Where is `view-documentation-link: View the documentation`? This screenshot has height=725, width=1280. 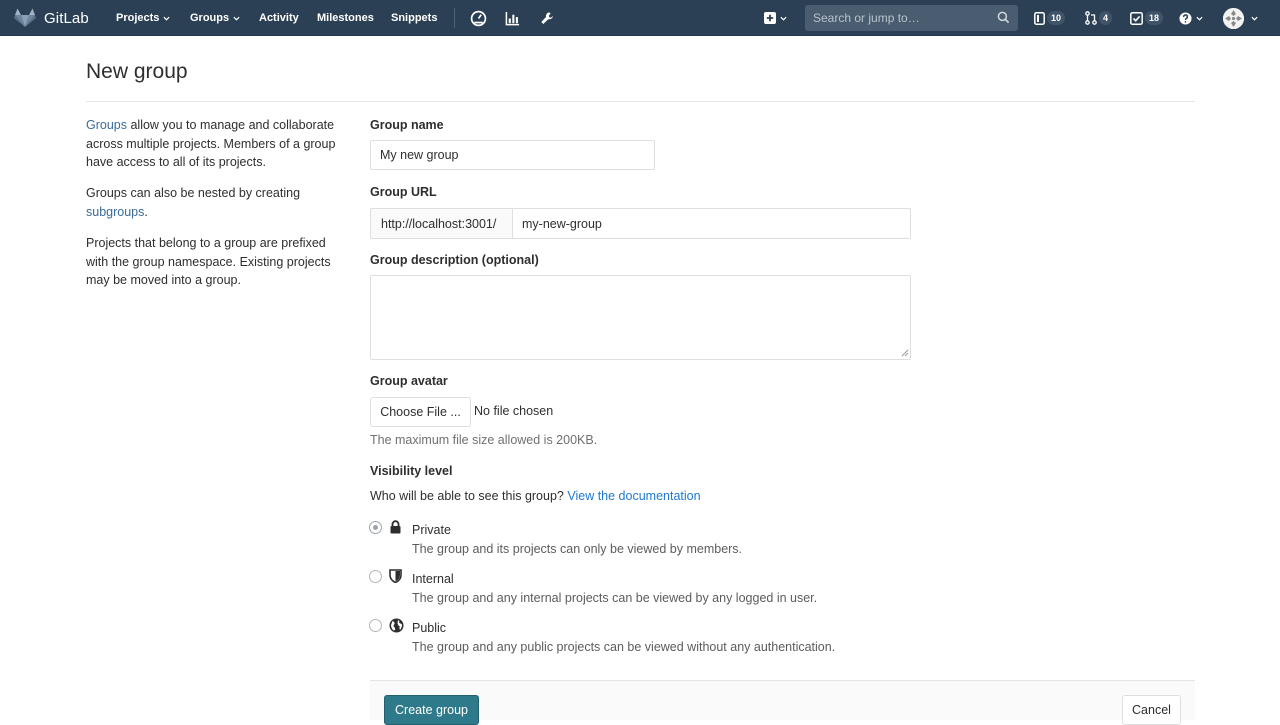 view-documentation-link: View the documentation is located at coordinates (633, 496).